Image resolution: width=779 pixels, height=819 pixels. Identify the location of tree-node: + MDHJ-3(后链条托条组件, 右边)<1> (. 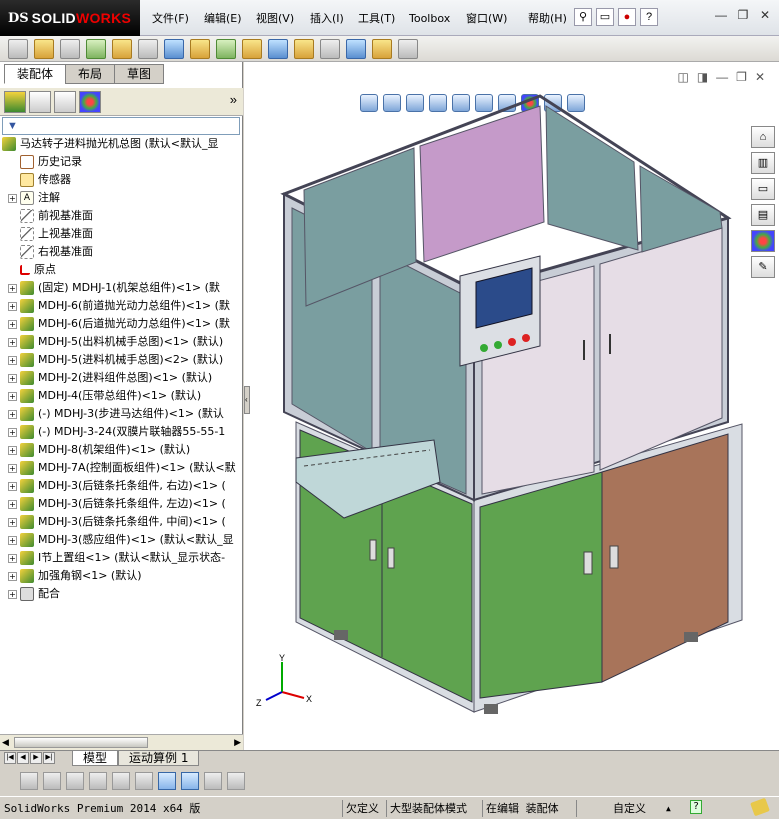
(121, 486).